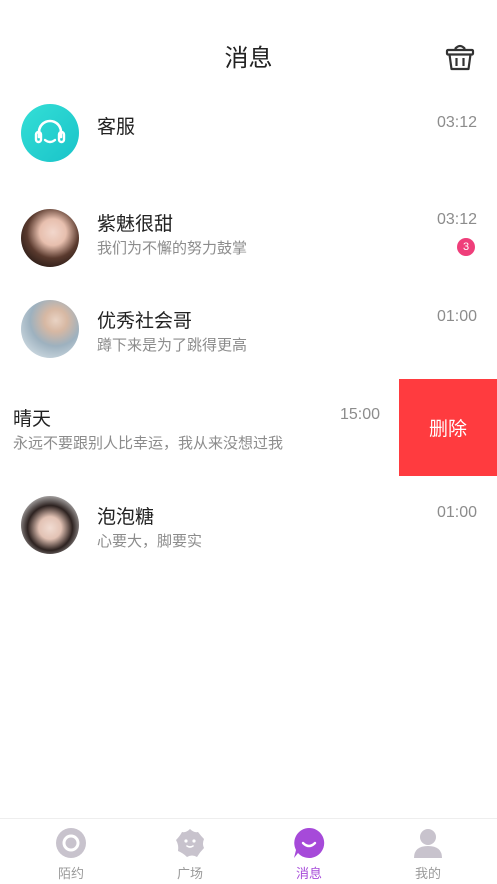 The image size is (497, 884). What do you see at coordinates (150, 541) in the screenshot?
I see `conversation-preview: 心要大，脚要实` at bounding box center [150, 541].